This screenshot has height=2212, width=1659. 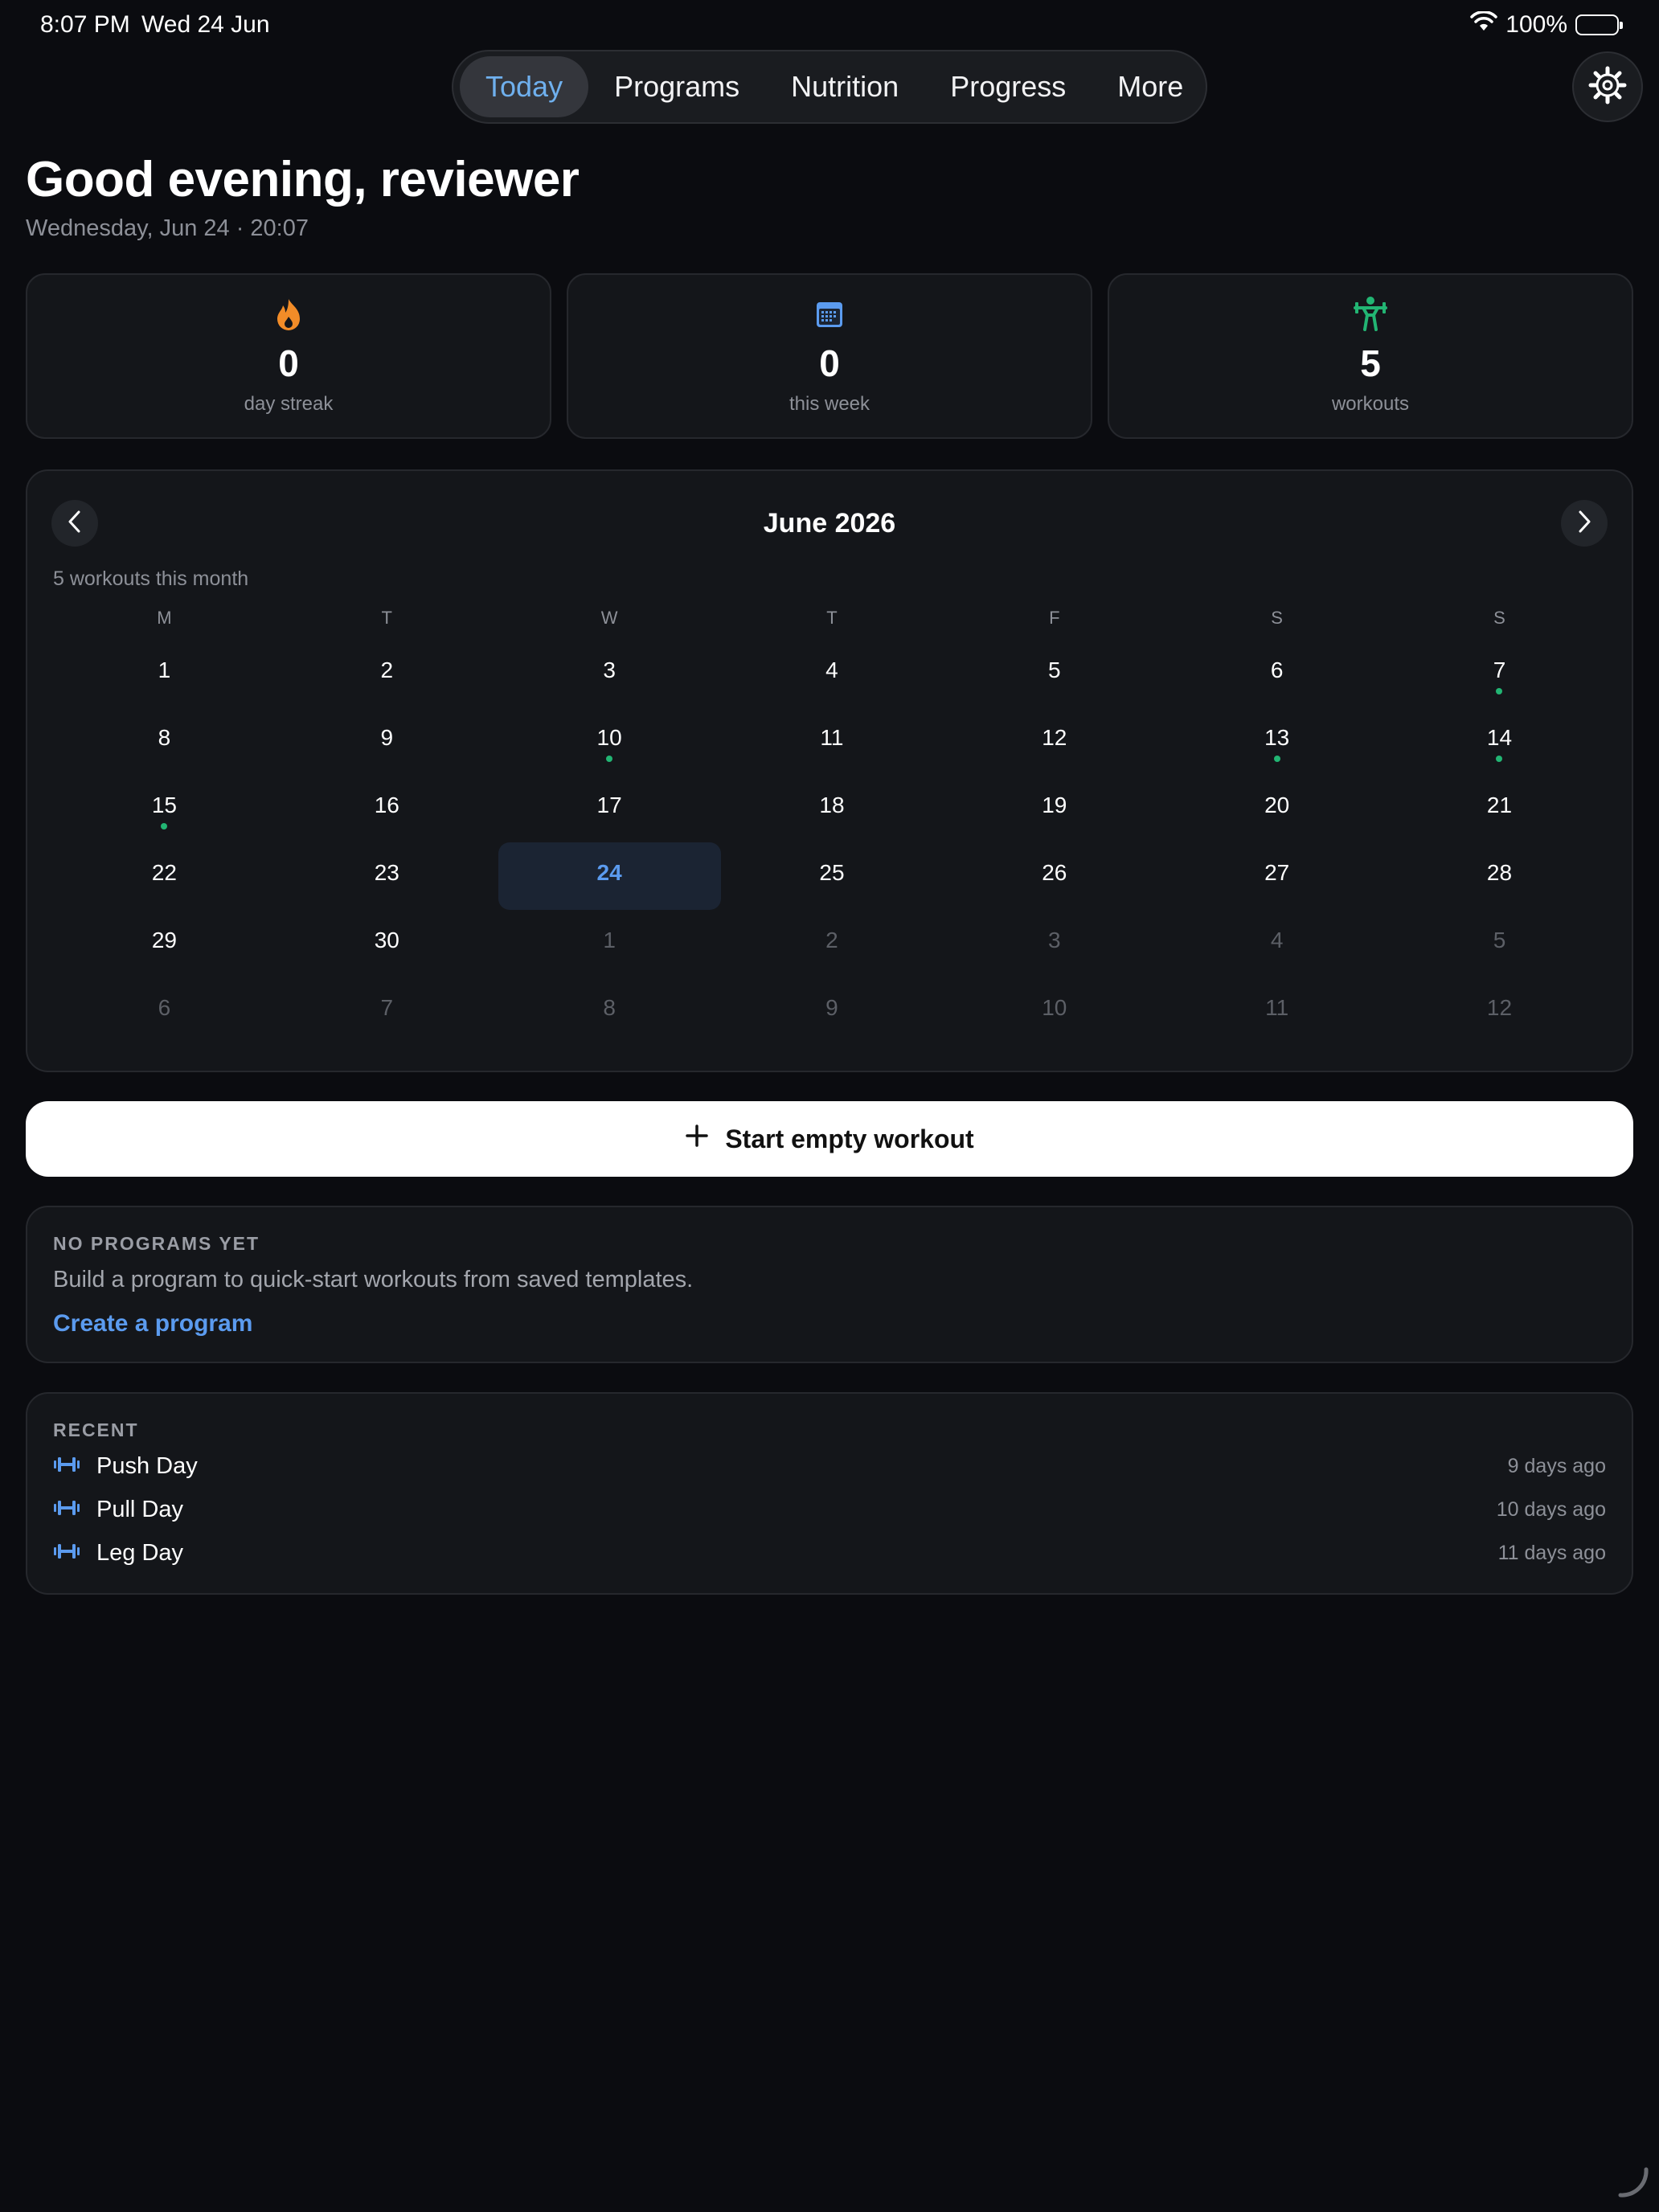 What do you see at coordinates (1370, 314) in the screenshot?
I see `weightlifter-icon` at bounding box center [1370, 314].